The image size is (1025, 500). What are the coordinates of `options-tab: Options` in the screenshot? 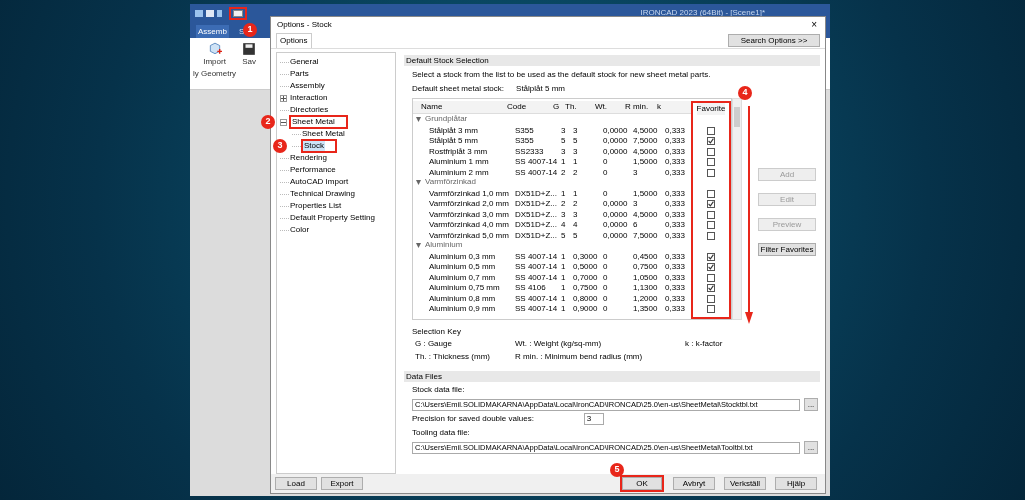 It's located at (294, 41).